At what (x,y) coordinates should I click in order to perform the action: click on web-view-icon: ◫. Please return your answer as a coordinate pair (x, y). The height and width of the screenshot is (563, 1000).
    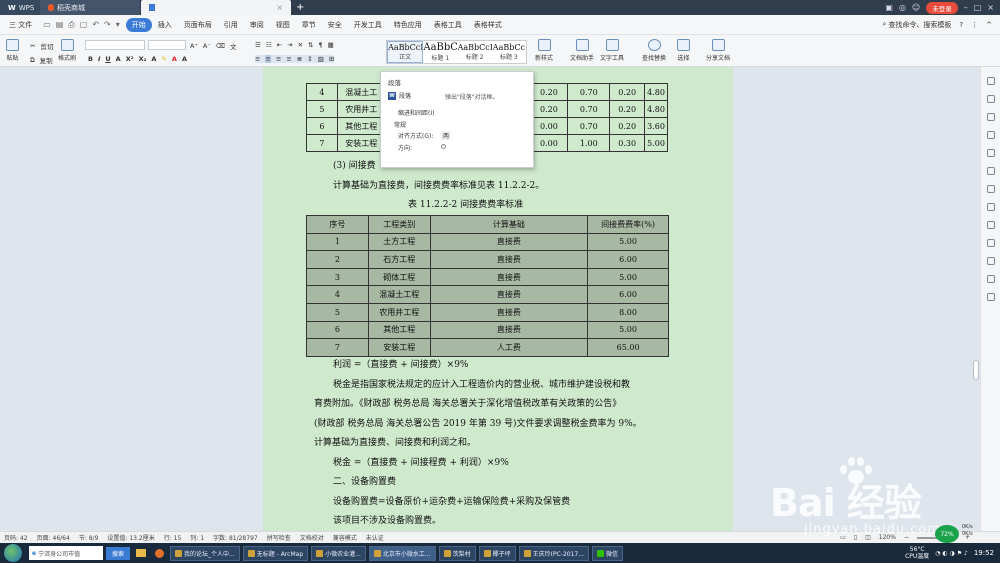
    Looking at the image, I should click on (868, 537).